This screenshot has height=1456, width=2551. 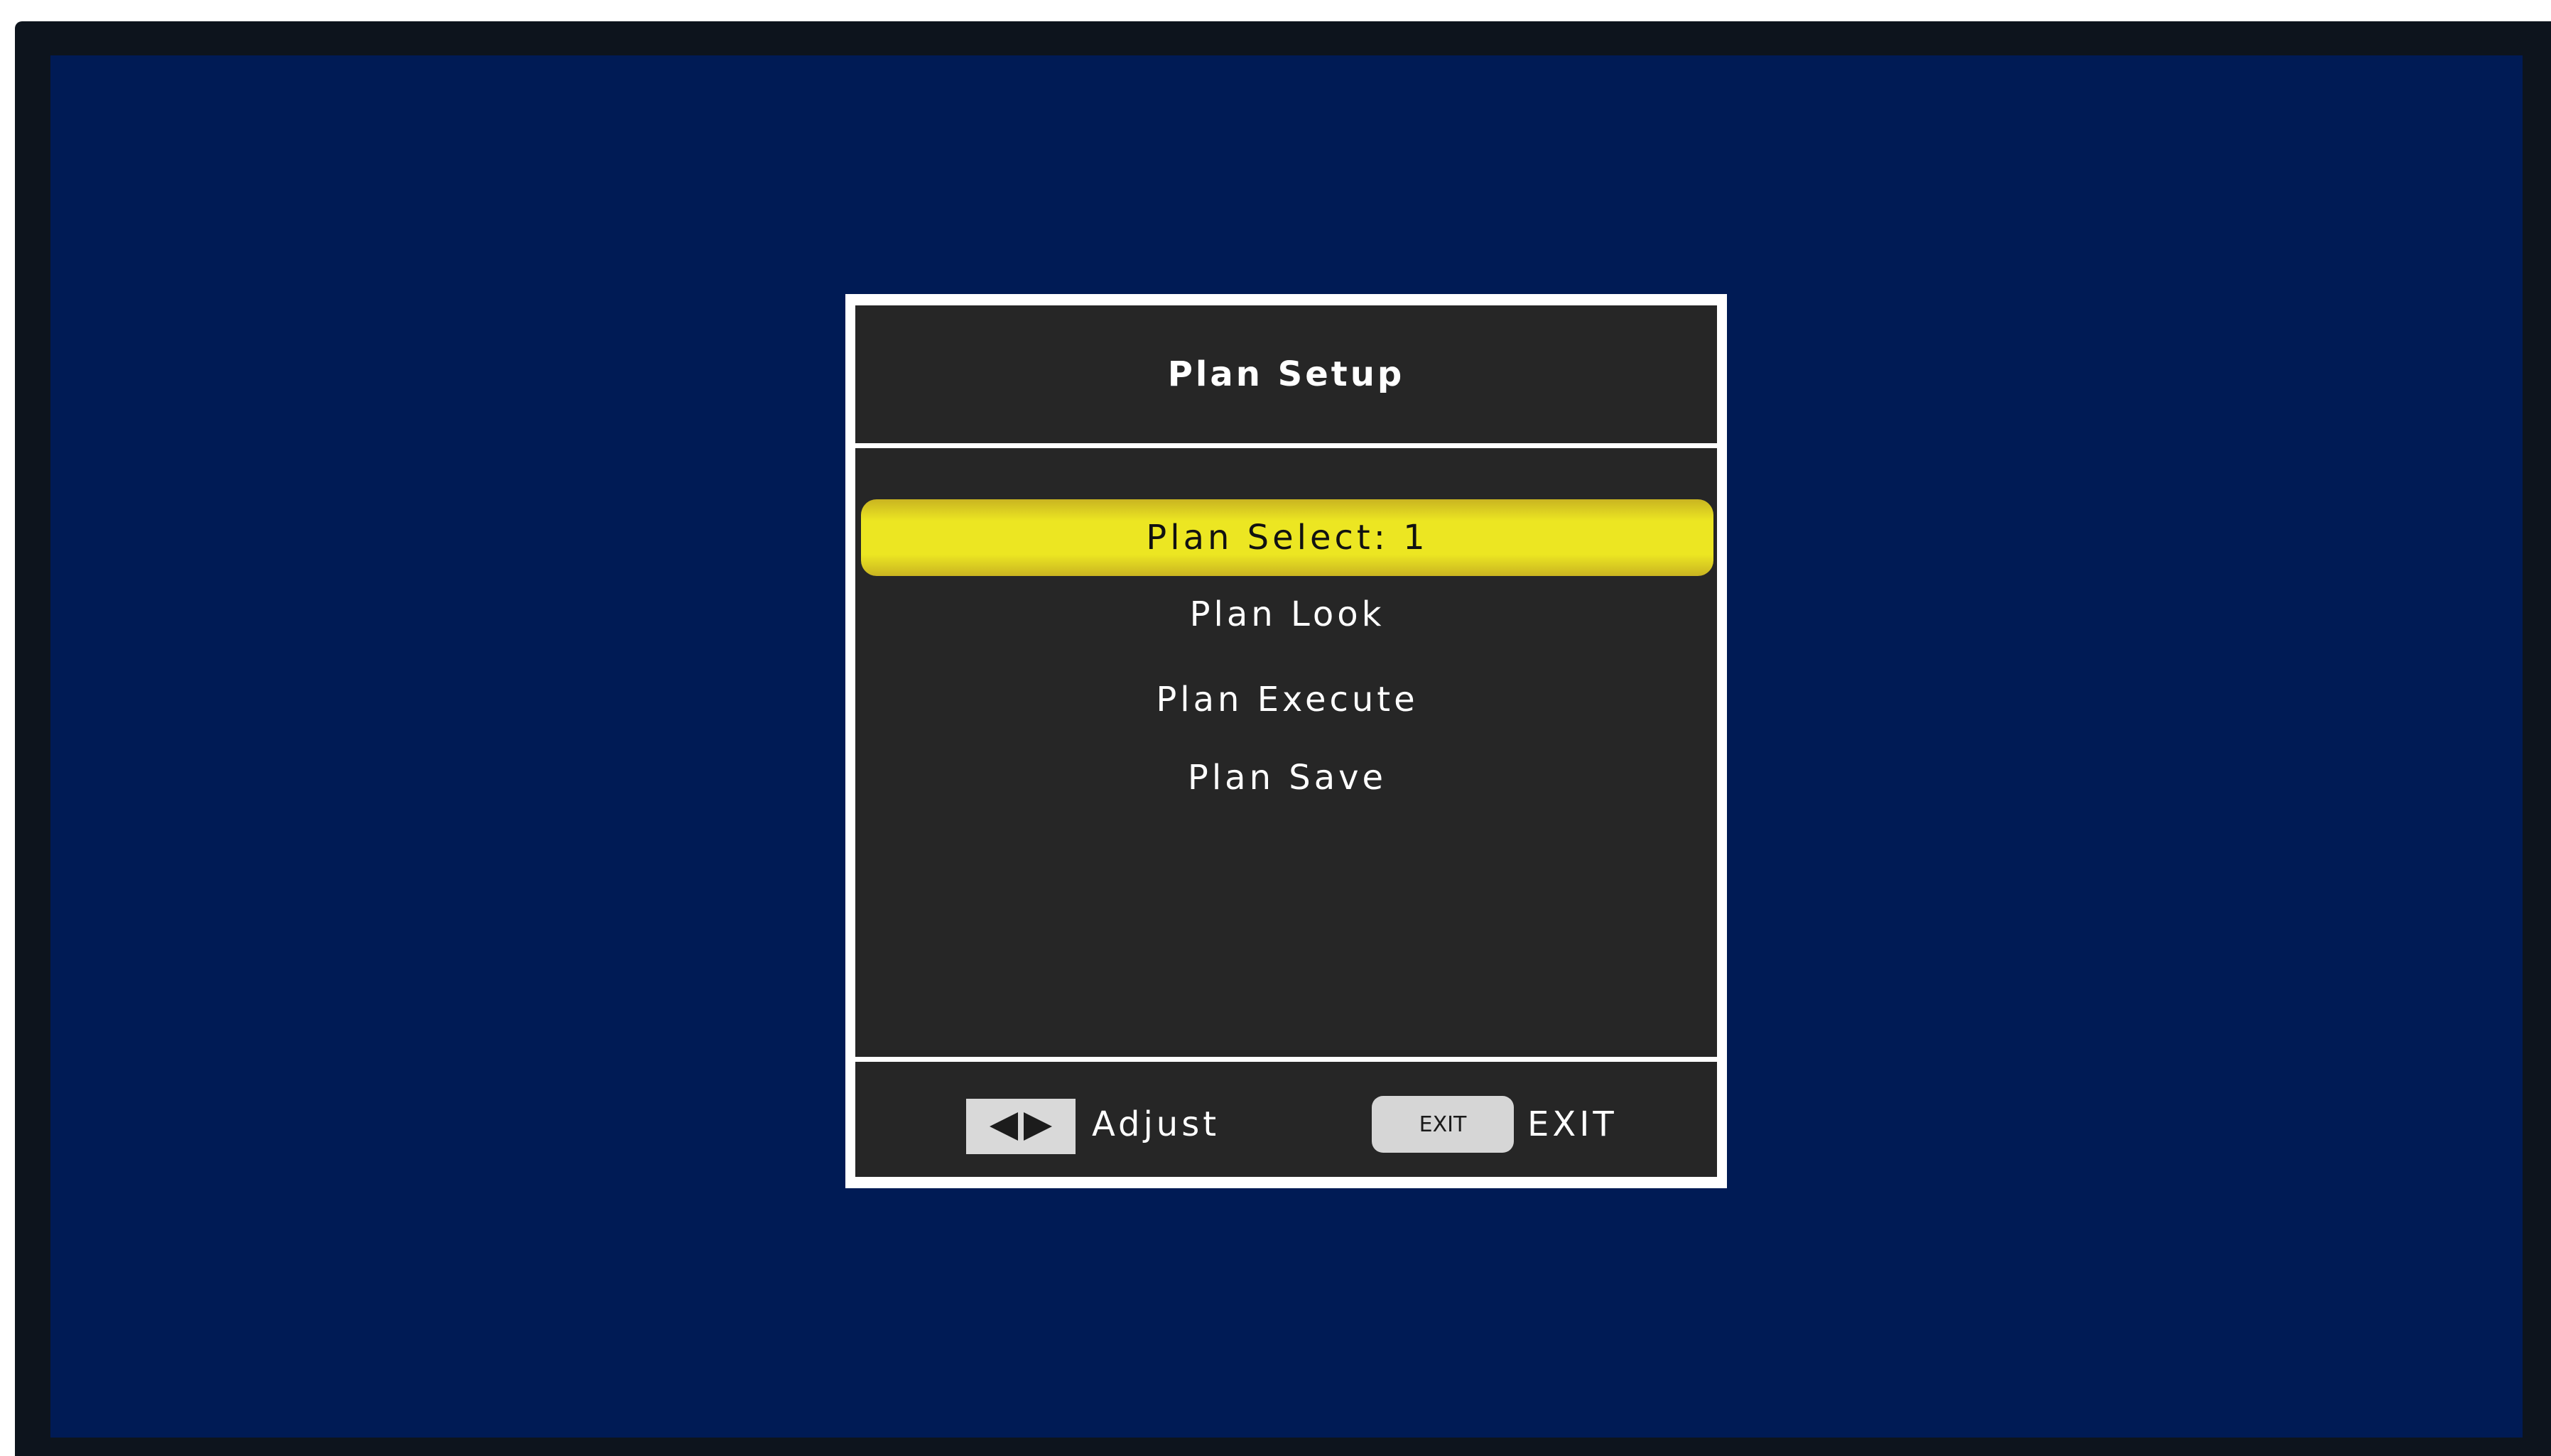 I want to click on exit-hint-label: EXIT, so click(x=1572, y=1124).